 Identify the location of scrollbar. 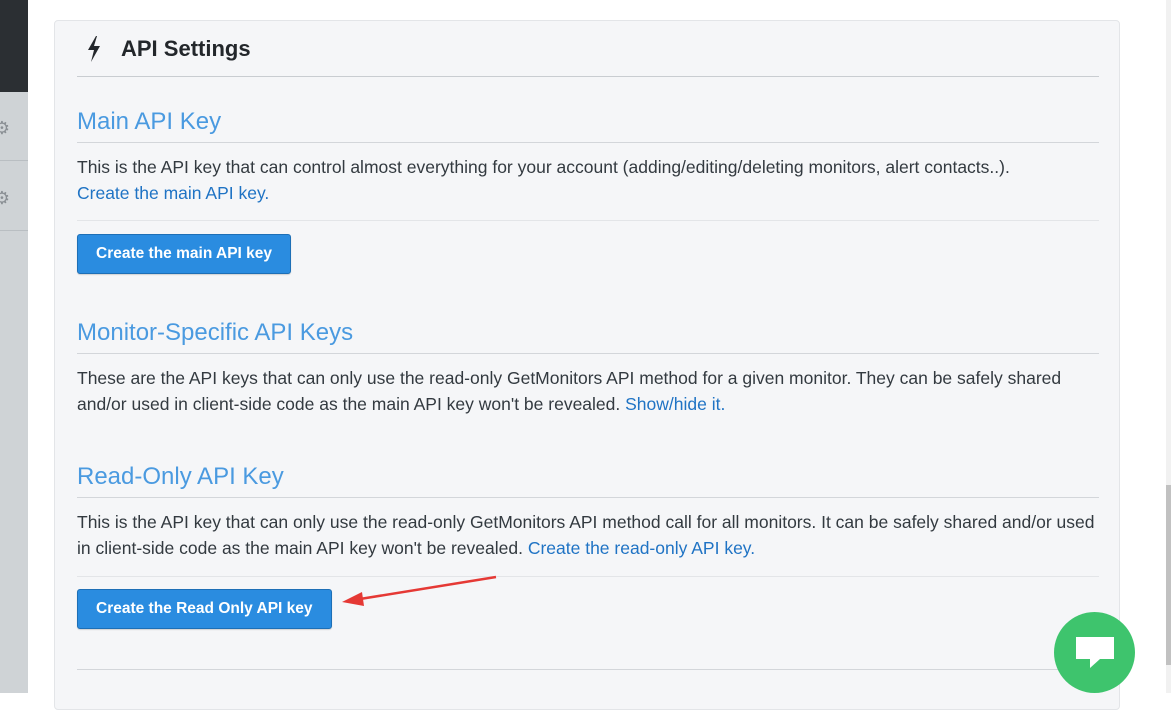
(1168, 346).